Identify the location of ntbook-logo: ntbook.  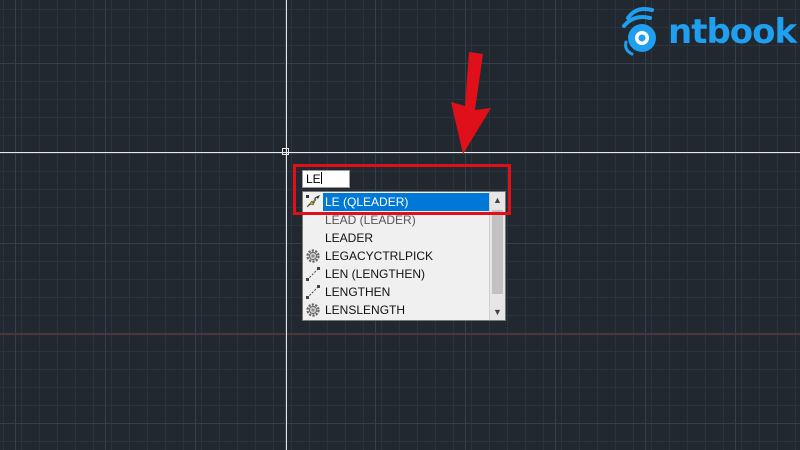
(709, 31).